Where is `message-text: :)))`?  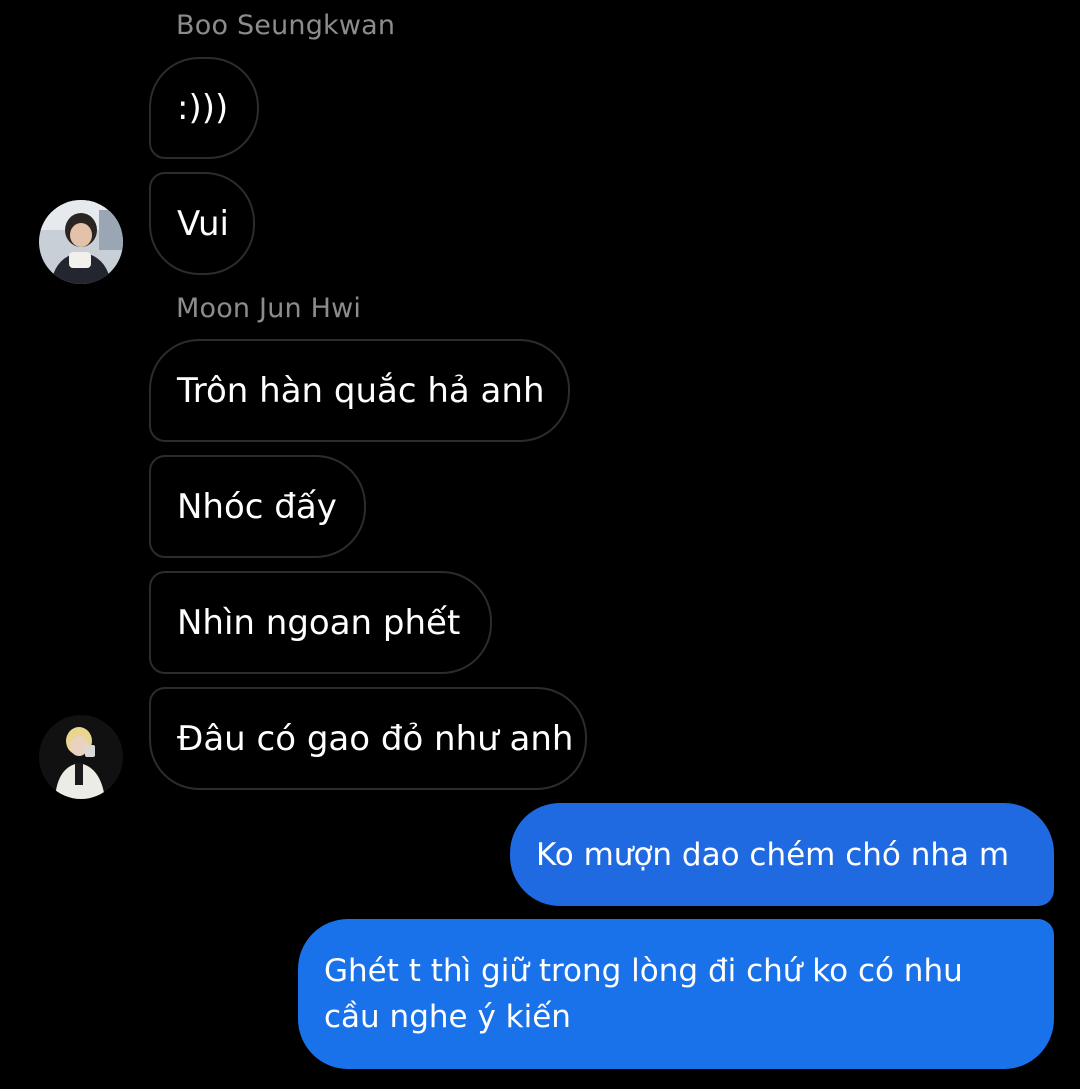 message-text: :))) is located at coordinates (203, 108).